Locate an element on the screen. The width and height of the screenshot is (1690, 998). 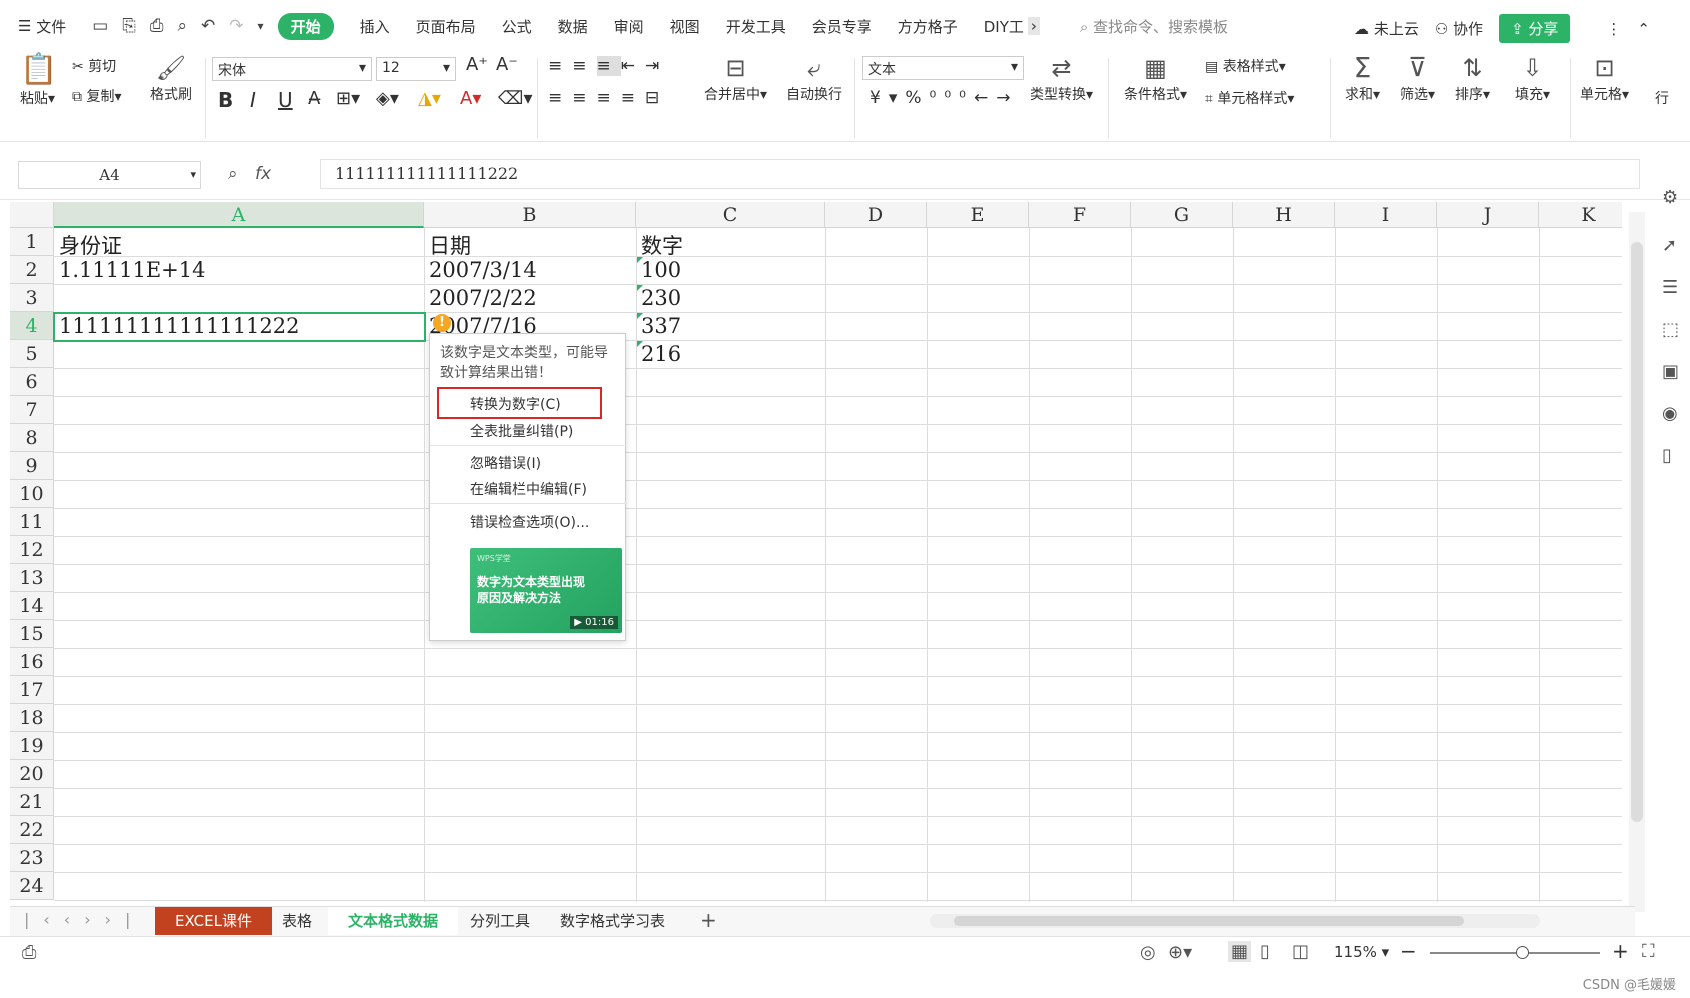
italic-icon: I is located at coordinates (253, 100).